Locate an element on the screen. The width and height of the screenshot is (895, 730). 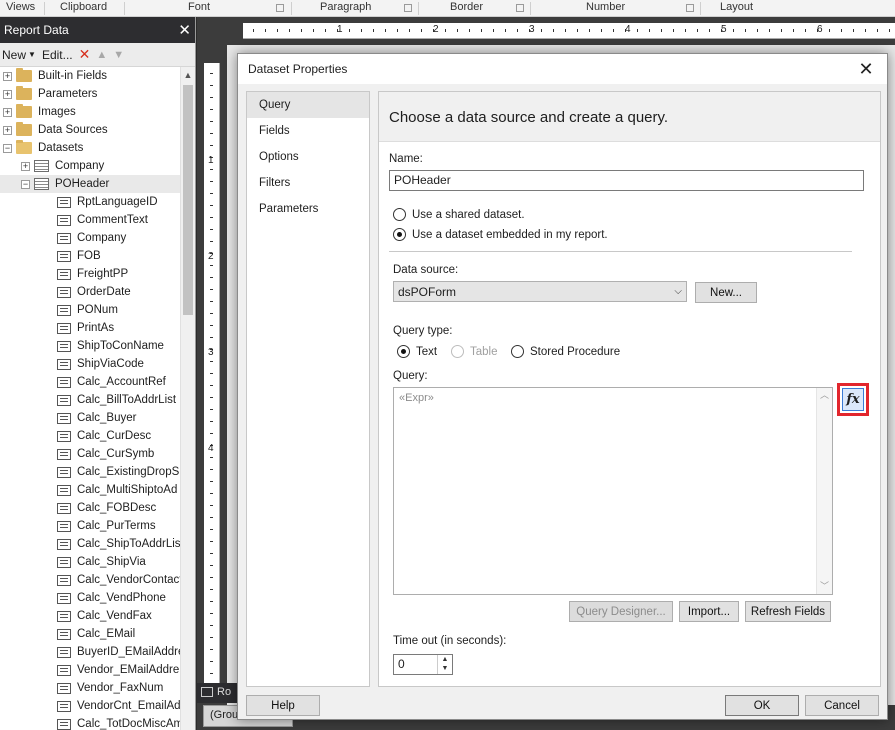
close-icon: ✕ is located at coordinates (184, 30).